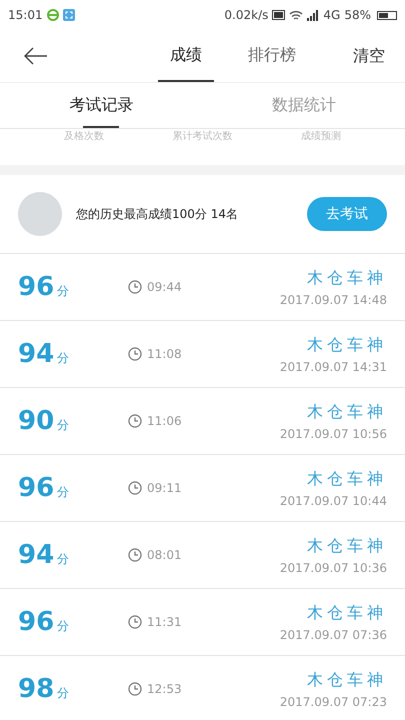 Image resolution: width=405 pixels, height=720 pixels. What do you see at coordinates (333, 299) in the screenshot?
I see `exam-date: 2017.09.07 14:48` at bounding box center [333, 299].